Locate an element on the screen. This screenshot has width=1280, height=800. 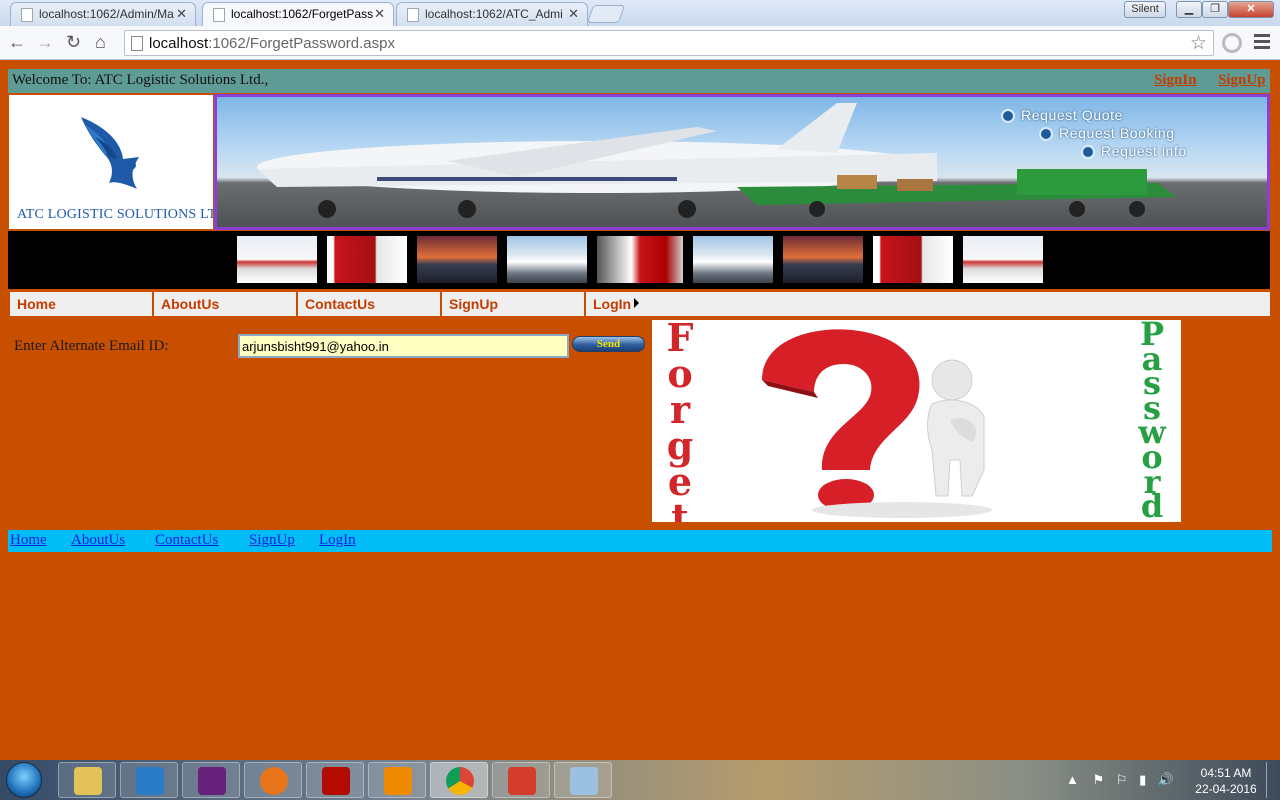
taskbar-acrobat-button is located at coordinates (335, 780).